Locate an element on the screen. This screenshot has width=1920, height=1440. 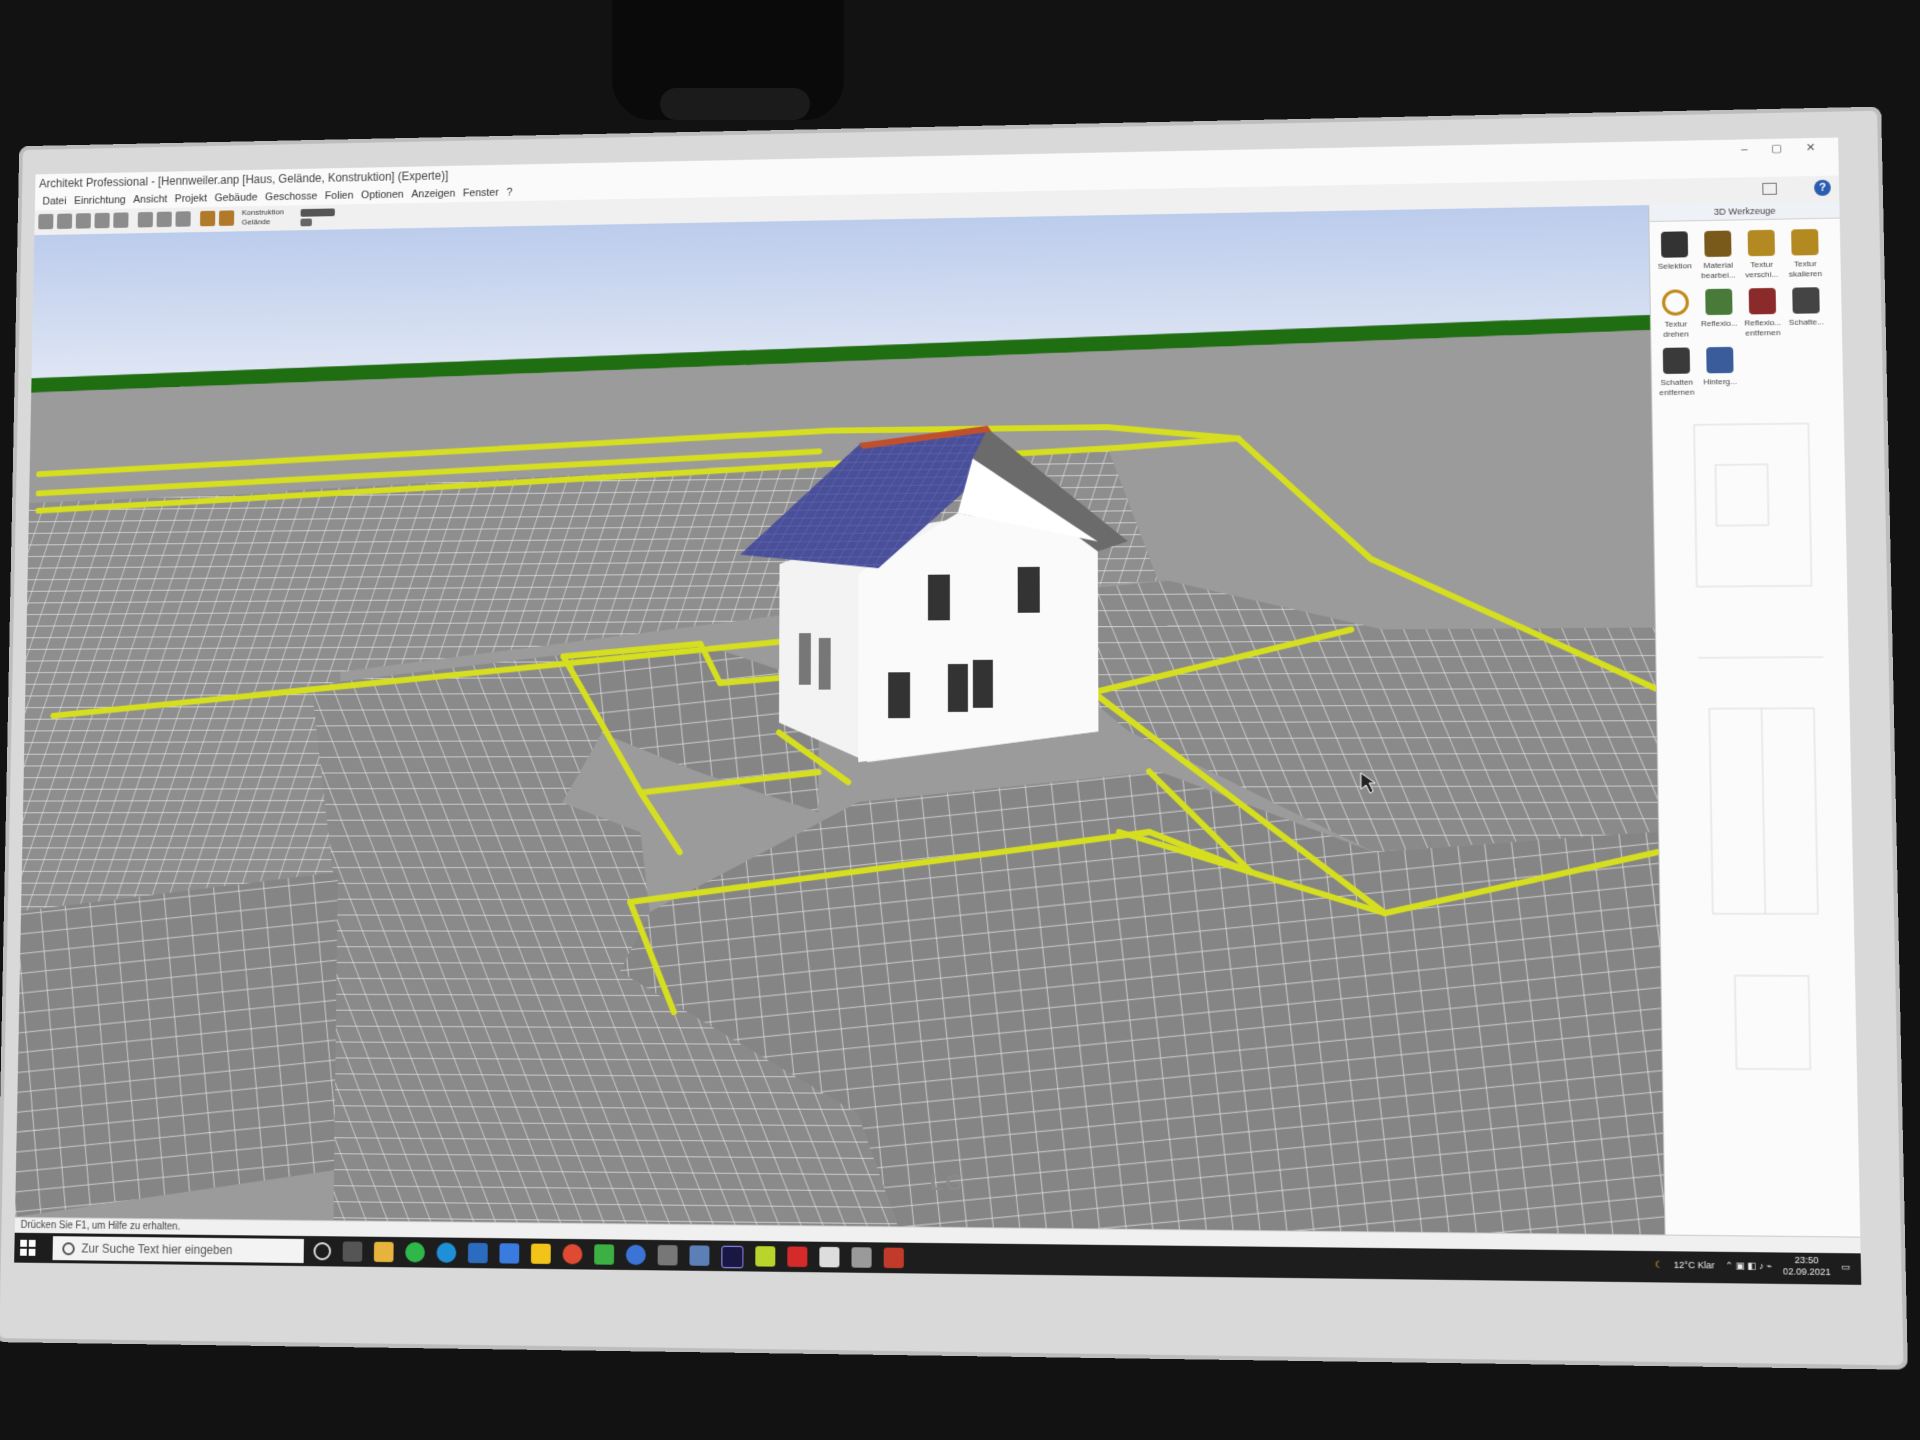
tool-label: Reflexio... entfernen is located at coordinates (1763, 327).